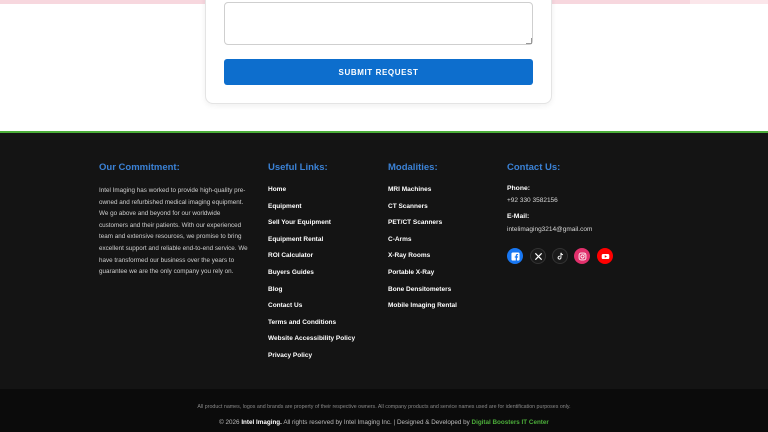 Image resolution: width=768 pixels, height=432 pixels. I want to click on phone-label: Phone:, so click(519, 188).